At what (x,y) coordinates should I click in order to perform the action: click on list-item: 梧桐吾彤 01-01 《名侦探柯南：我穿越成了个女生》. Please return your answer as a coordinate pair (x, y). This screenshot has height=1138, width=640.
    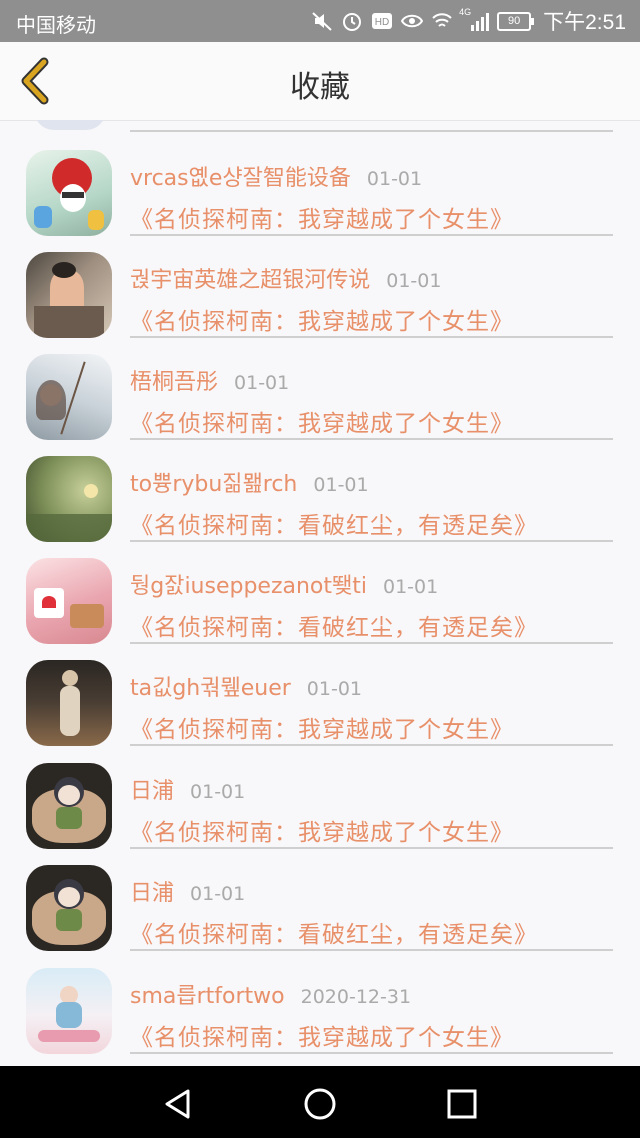
    Looking at the image, I should click on (320, 403).